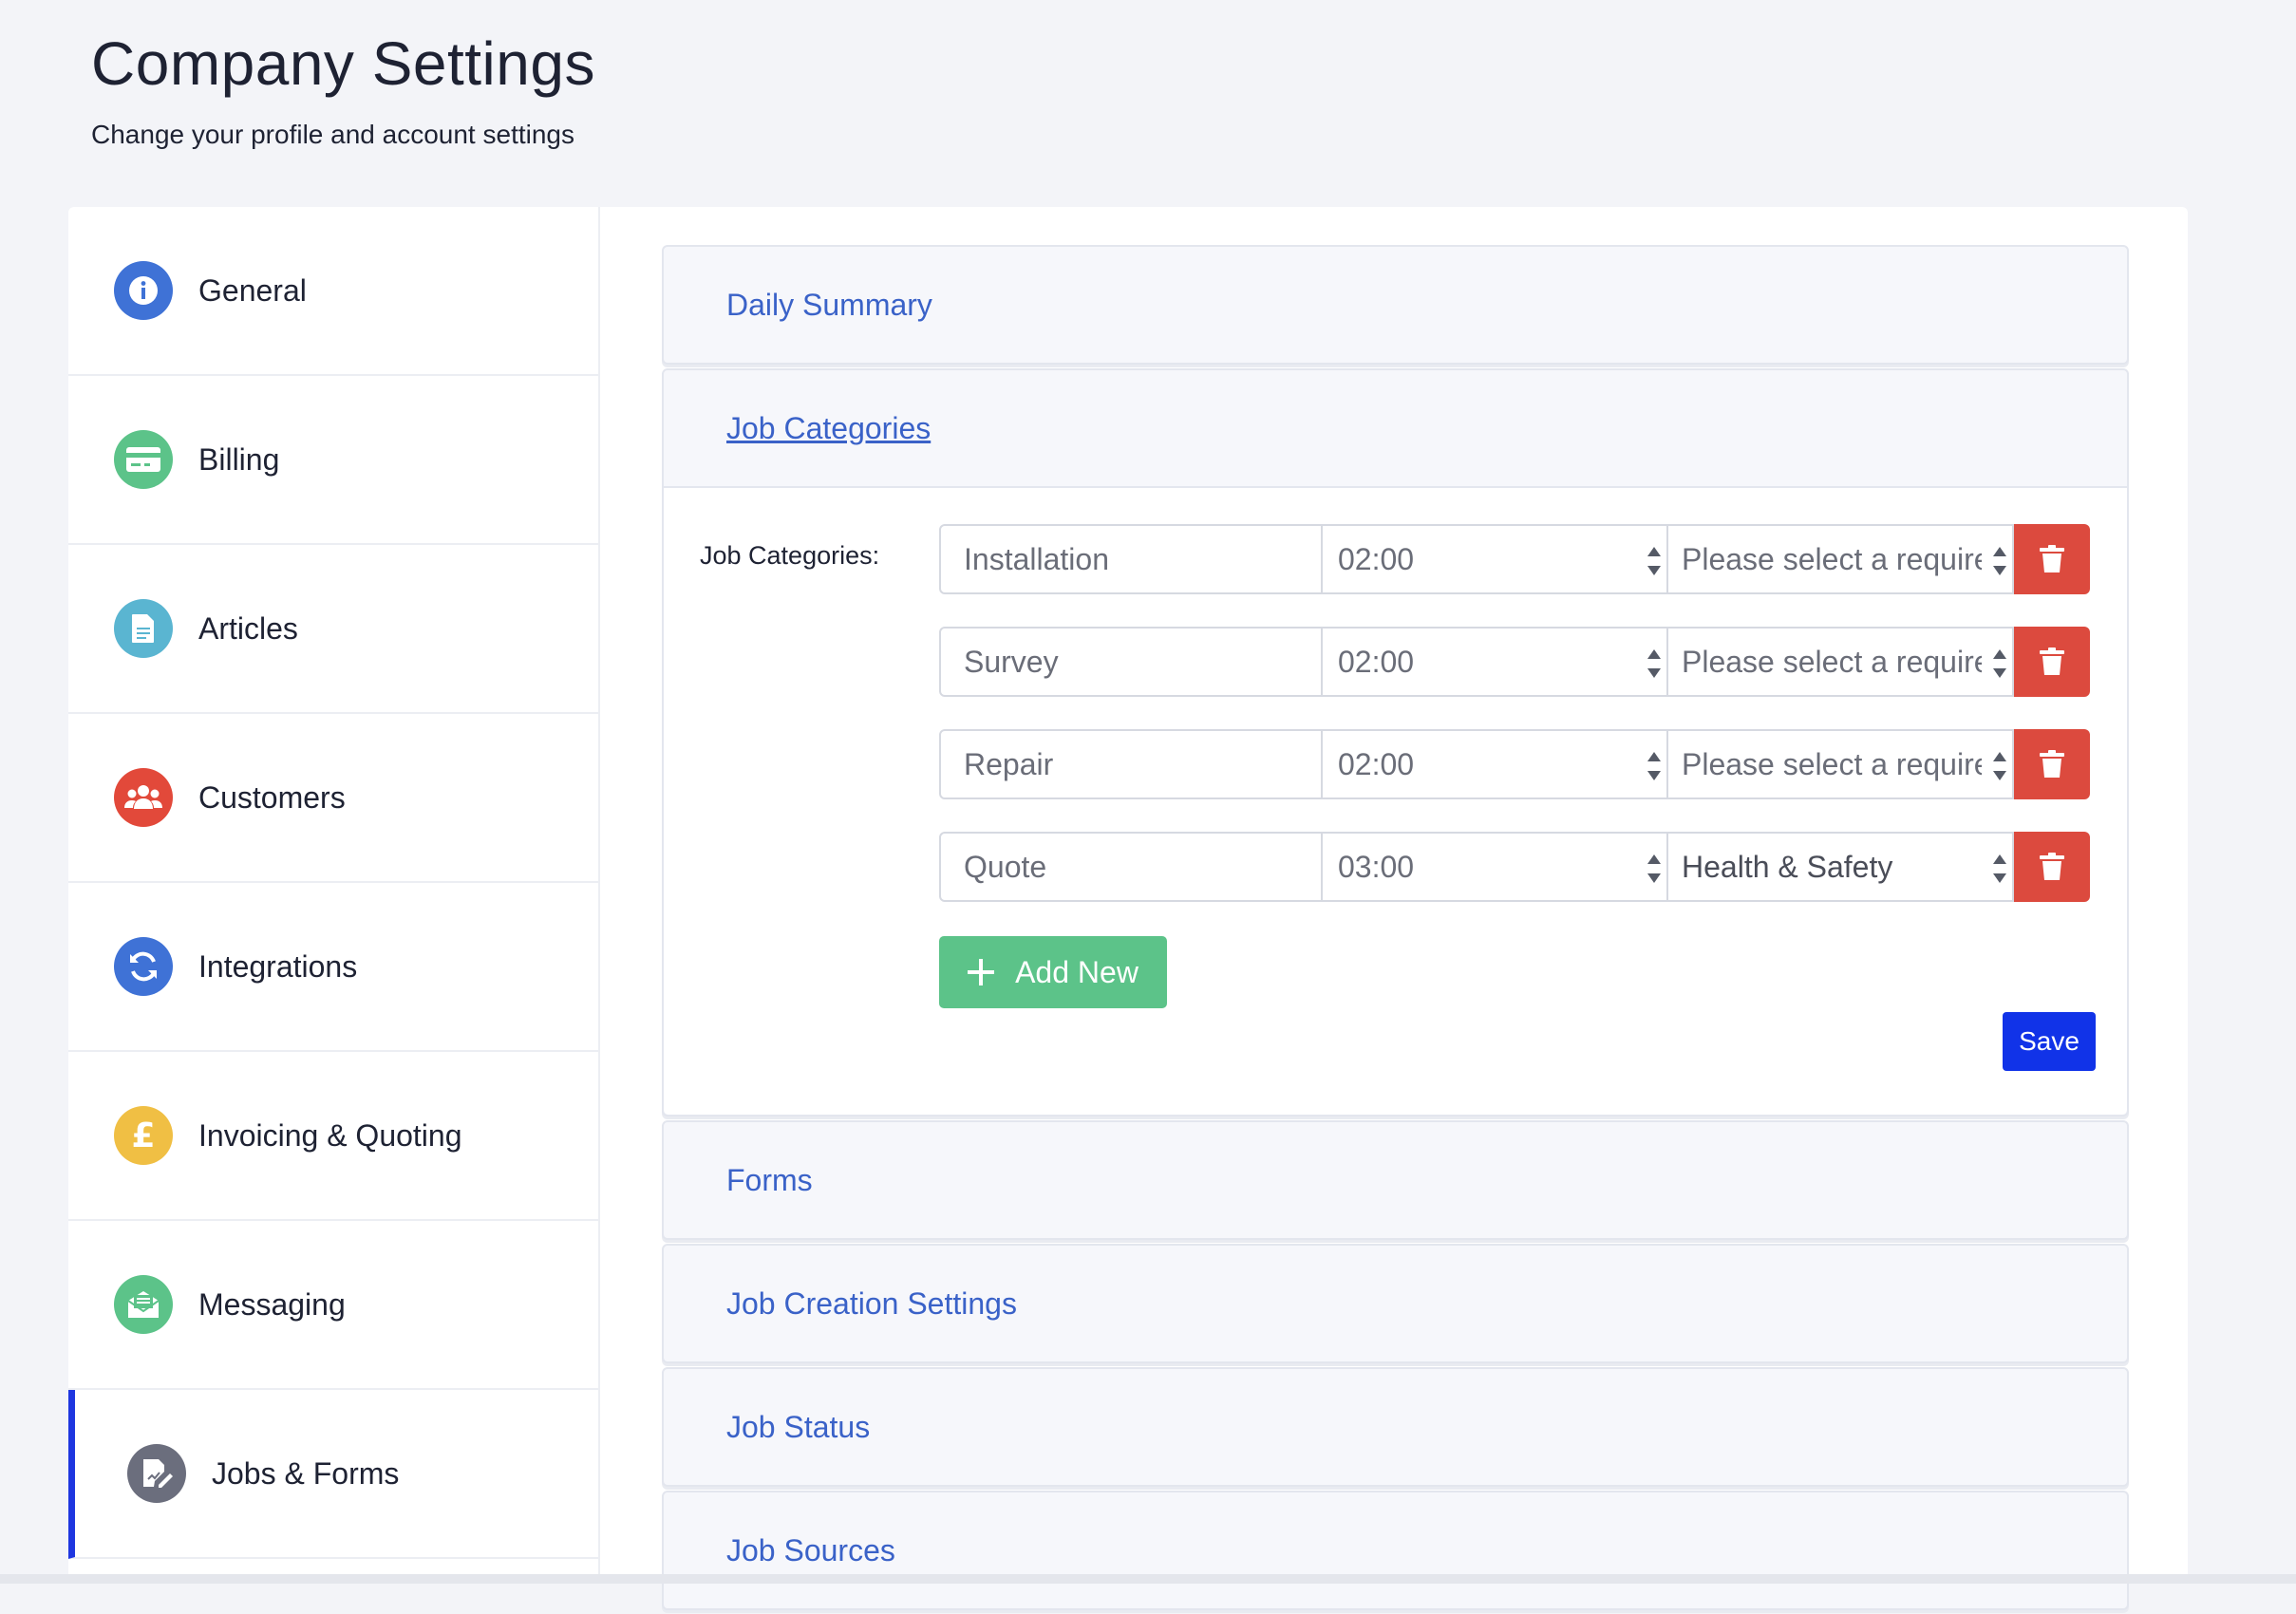 The height and width of the screenshot is (1614, 2296). I want to click on sidebar-item-label: Customers, so click(272, 797).